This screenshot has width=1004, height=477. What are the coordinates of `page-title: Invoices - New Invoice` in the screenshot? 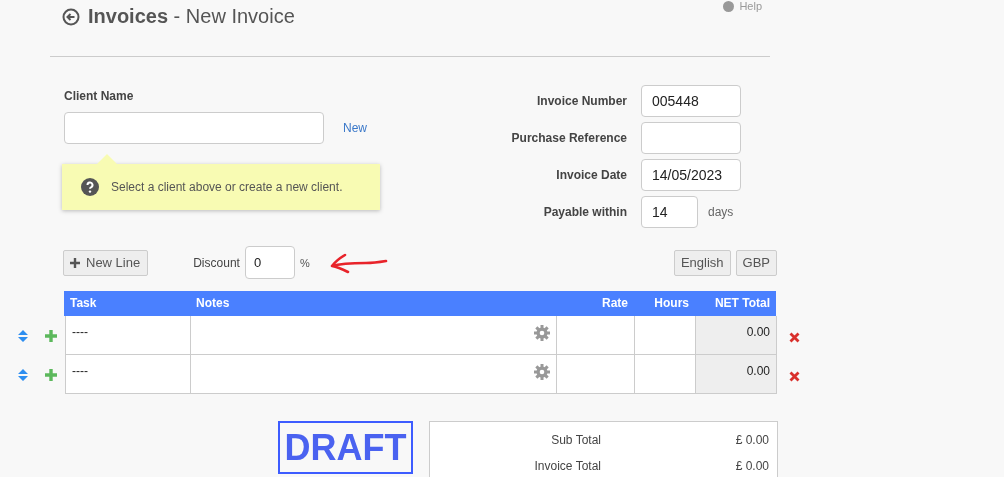 It's located at (191, 16).